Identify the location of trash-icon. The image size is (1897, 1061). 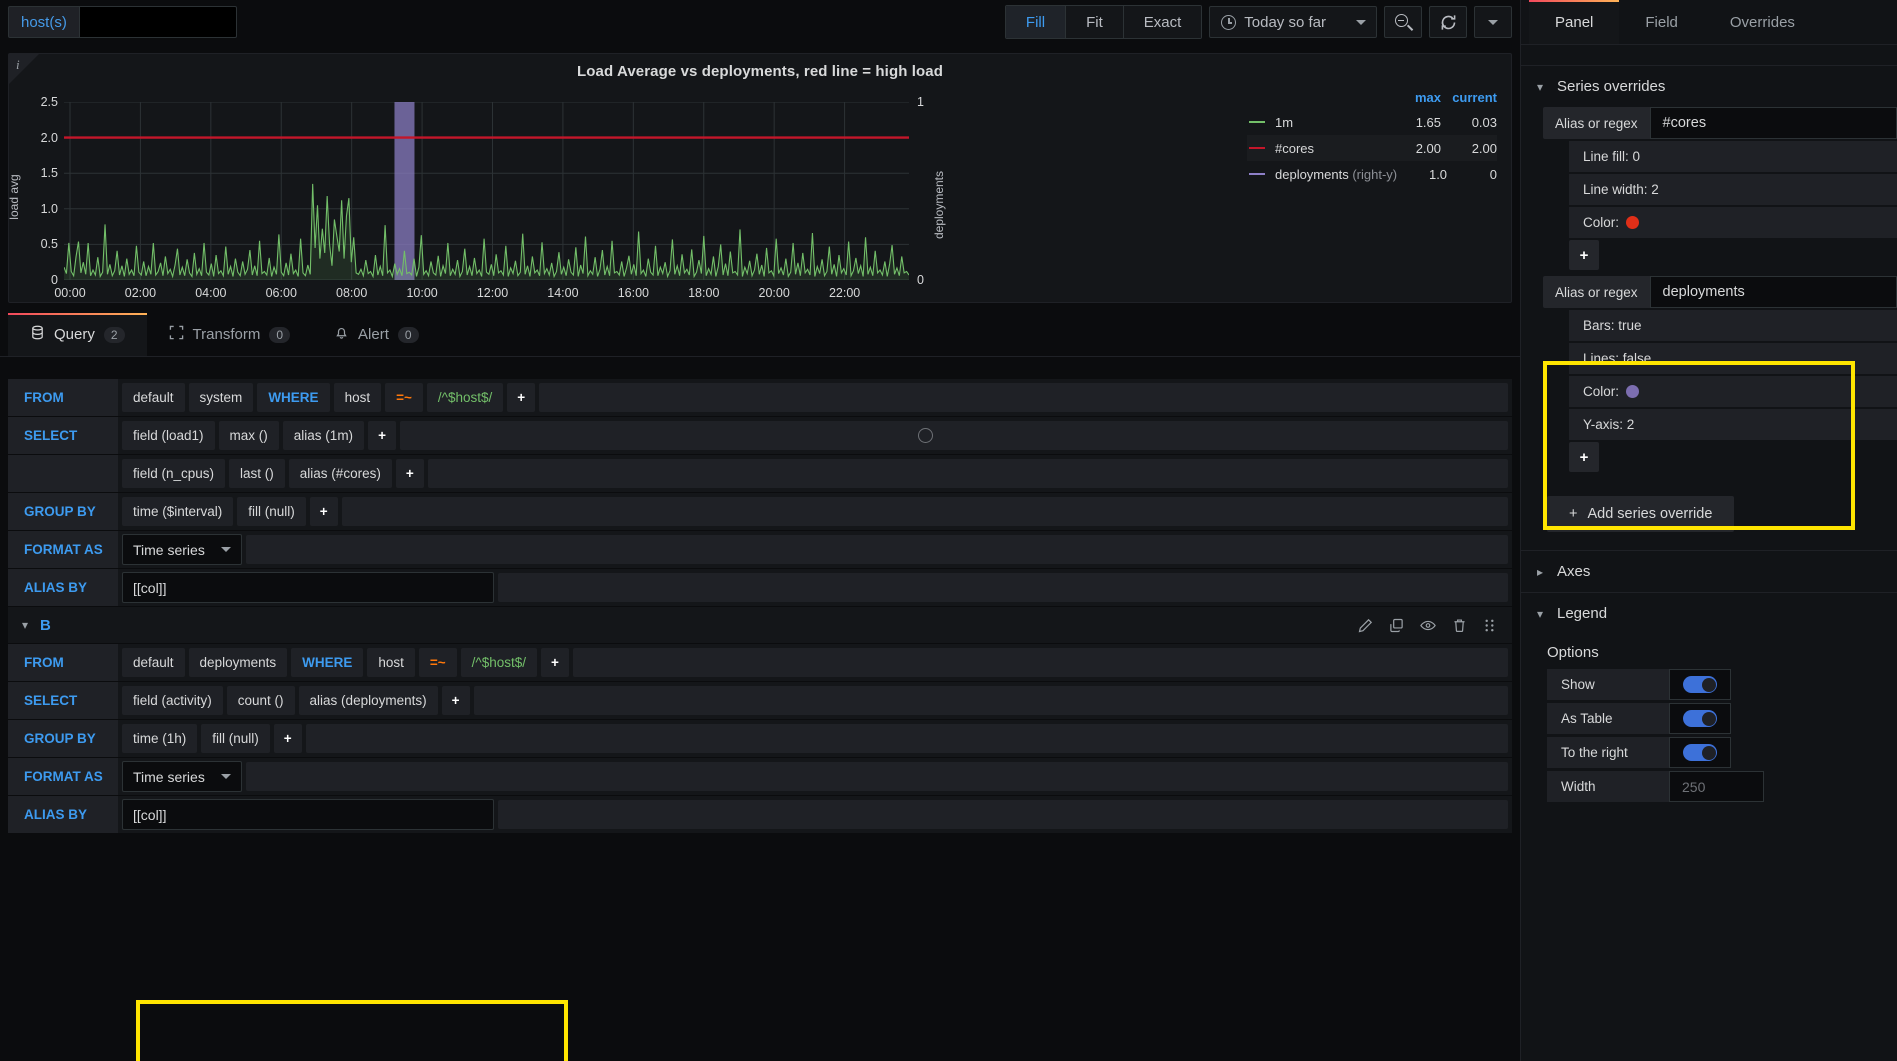
(1459, 625).